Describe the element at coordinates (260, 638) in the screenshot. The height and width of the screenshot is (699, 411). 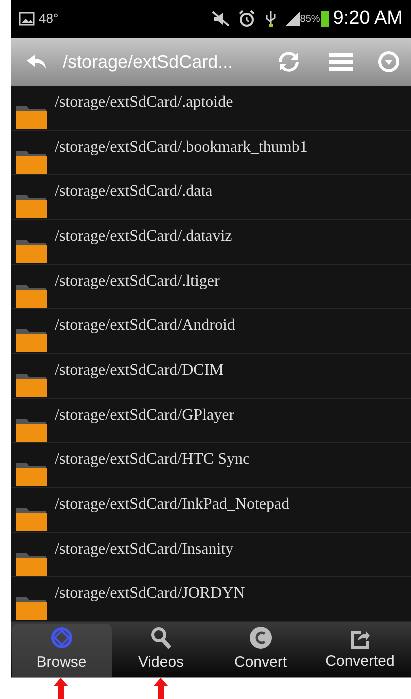
I see `convert-icon` at that location.